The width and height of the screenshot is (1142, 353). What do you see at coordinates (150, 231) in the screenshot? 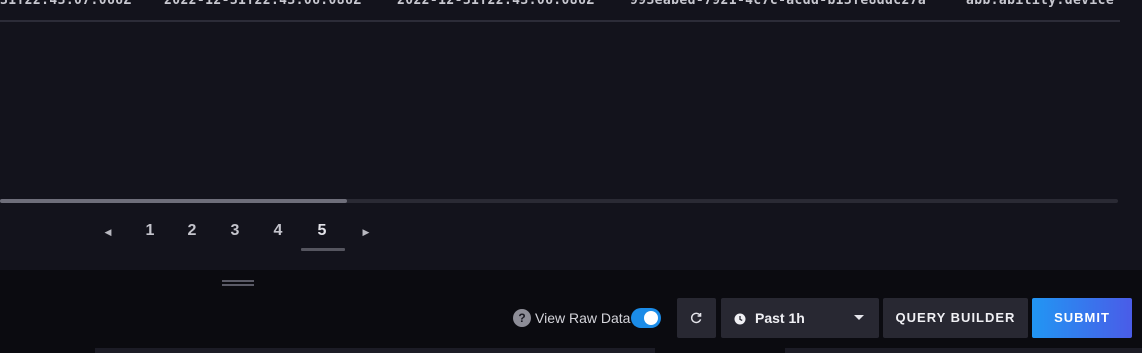
I see `page-1-button: 1` at bounding box center [150, 231].